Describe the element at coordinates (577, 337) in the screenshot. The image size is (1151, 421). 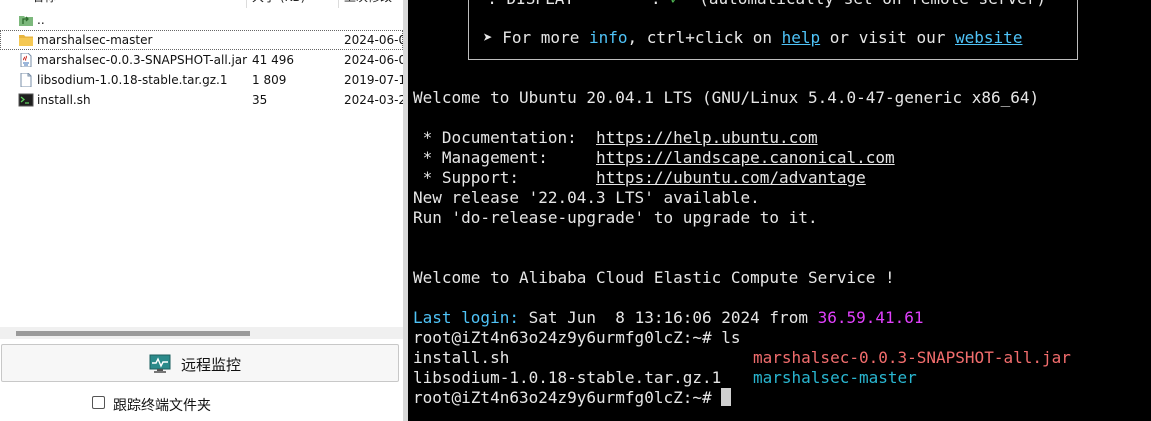
I see `prompt-ls-line: root@iZt4n63o24z9y6urmfg0lcZ:~# ls` at that location.